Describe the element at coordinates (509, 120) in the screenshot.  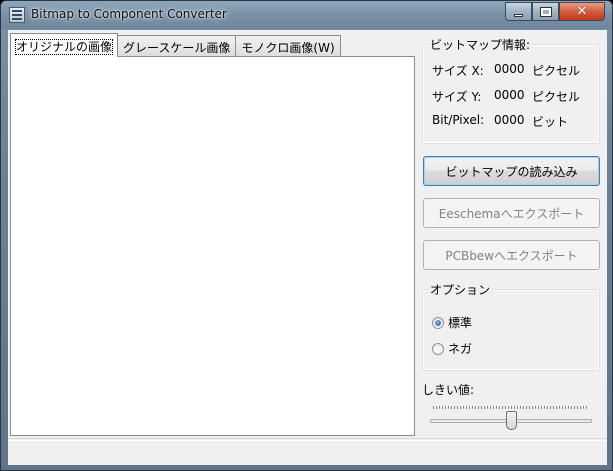
I see `bit-per-pixel-value: 0000` at that location.